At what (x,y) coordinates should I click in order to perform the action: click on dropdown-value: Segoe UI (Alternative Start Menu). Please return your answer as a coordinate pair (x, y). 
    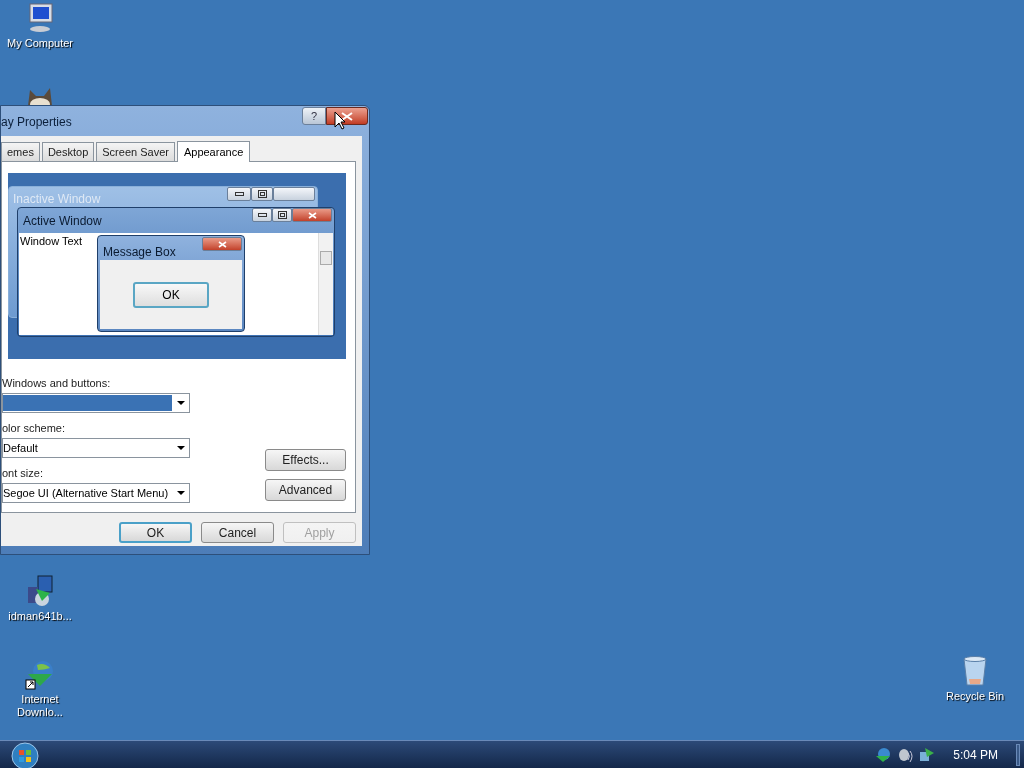
    Looking at the image, I should click on (86, 493).